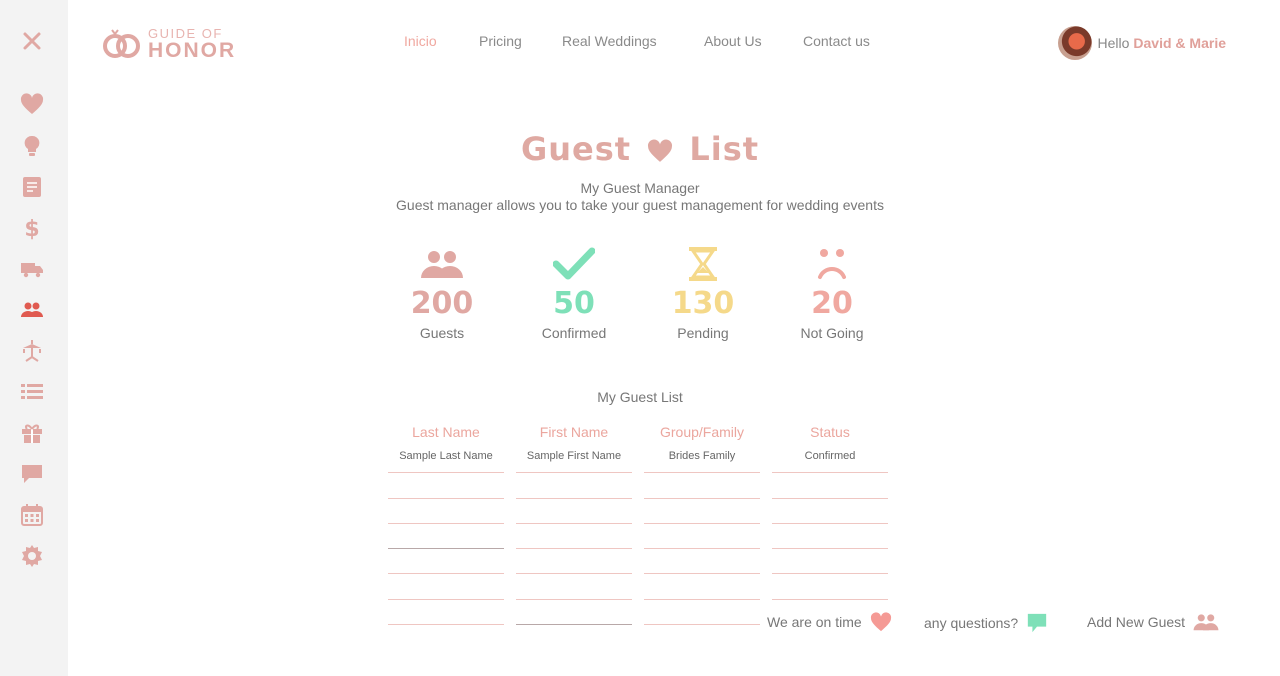 The width and height of the screenshot is (1280, 676). Describe the element at coordinates (836, 41) in the screenshot. I see `nav-contact-us: Contact us` at that location.